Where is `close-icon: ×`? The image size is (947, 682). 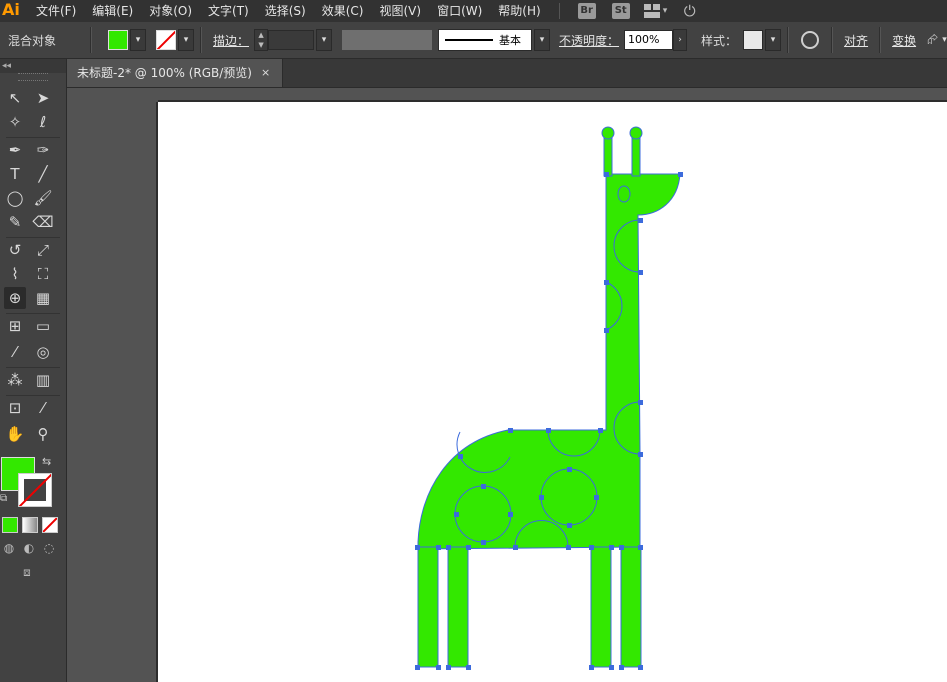 close-icon: × is located at coordinates (265, 73).